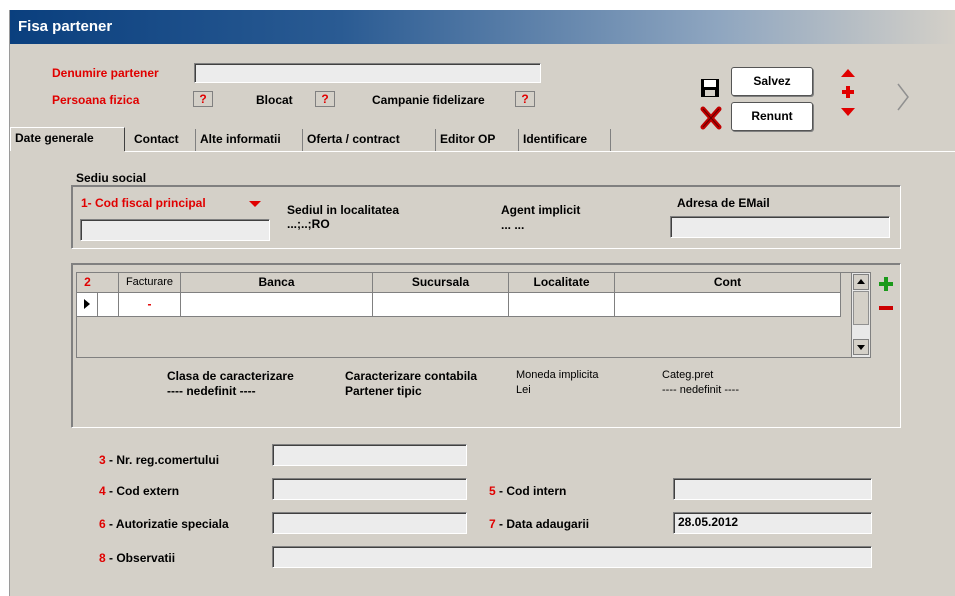 The height and width of the screenshot is (596, 955). I want to click on cancel-label: Renunt, so click(772, 116).